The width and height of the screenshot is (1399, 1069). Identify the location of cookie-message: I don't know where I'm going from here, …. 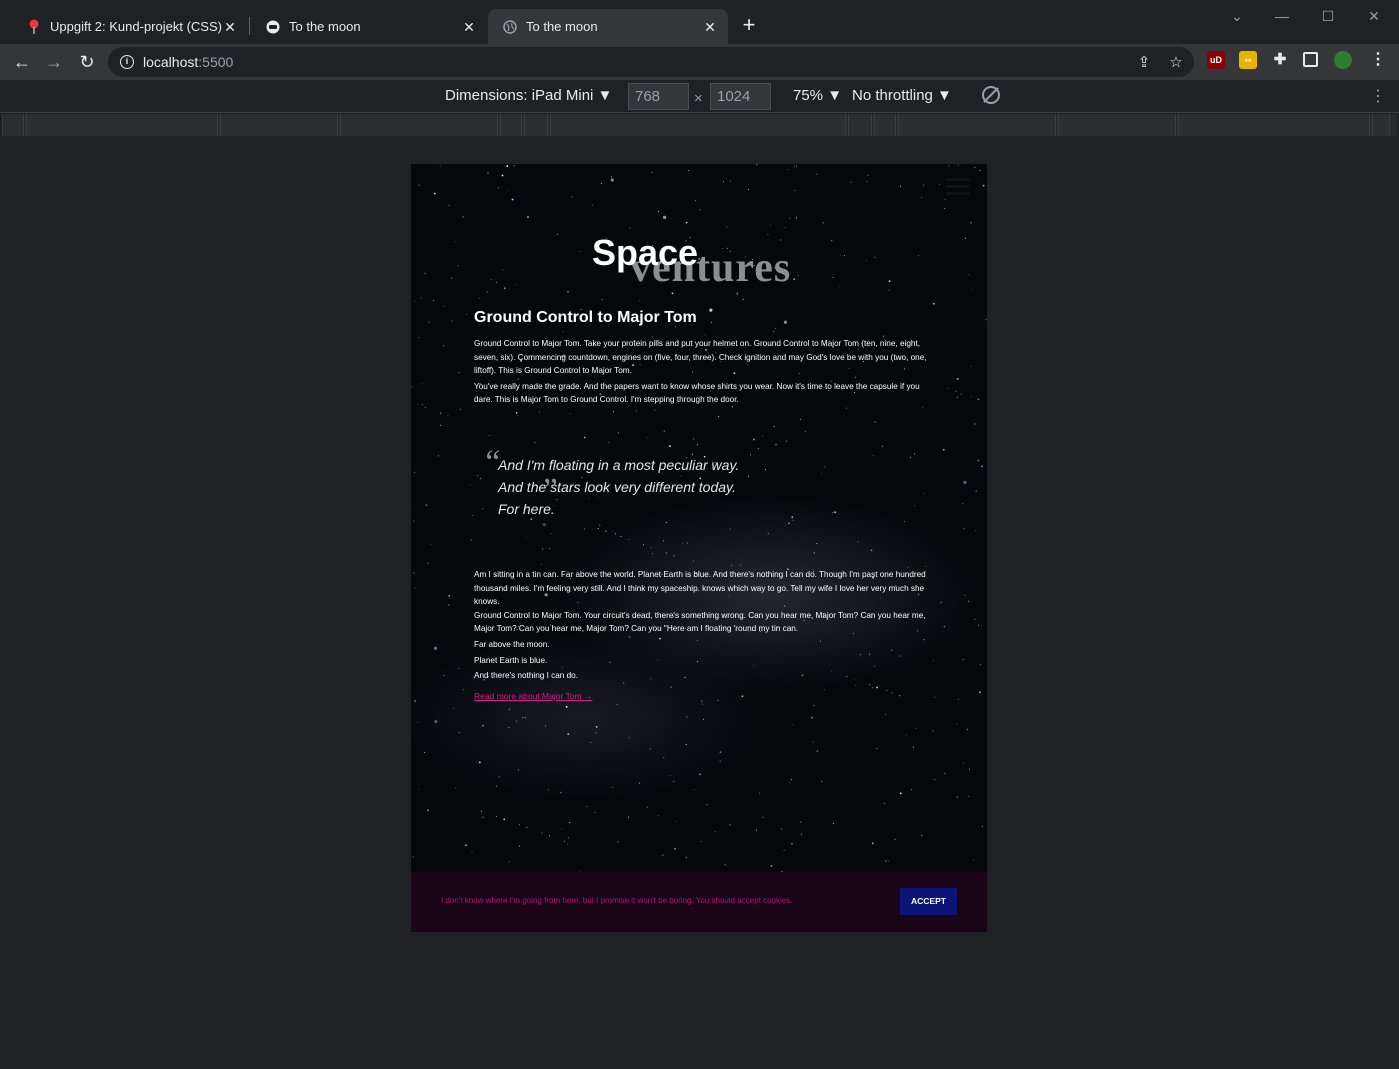
(617, 900).